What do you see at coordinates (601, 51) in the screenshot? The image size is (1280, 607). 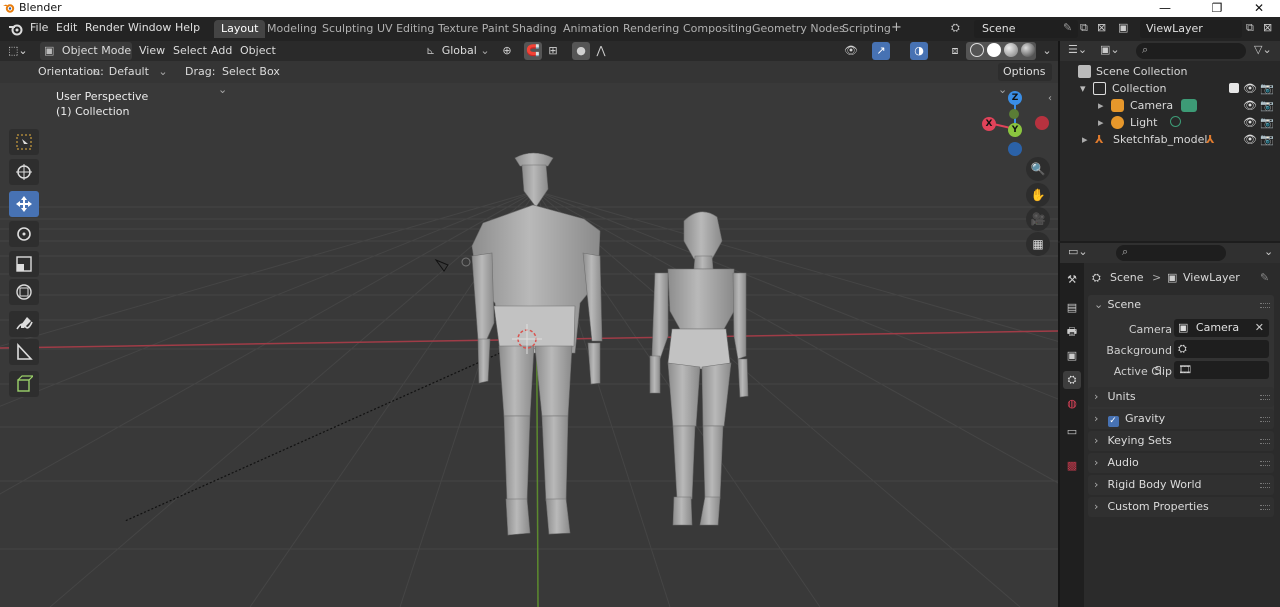 I see `falloff-icon: ⋀` at bounding box center [601, 51].